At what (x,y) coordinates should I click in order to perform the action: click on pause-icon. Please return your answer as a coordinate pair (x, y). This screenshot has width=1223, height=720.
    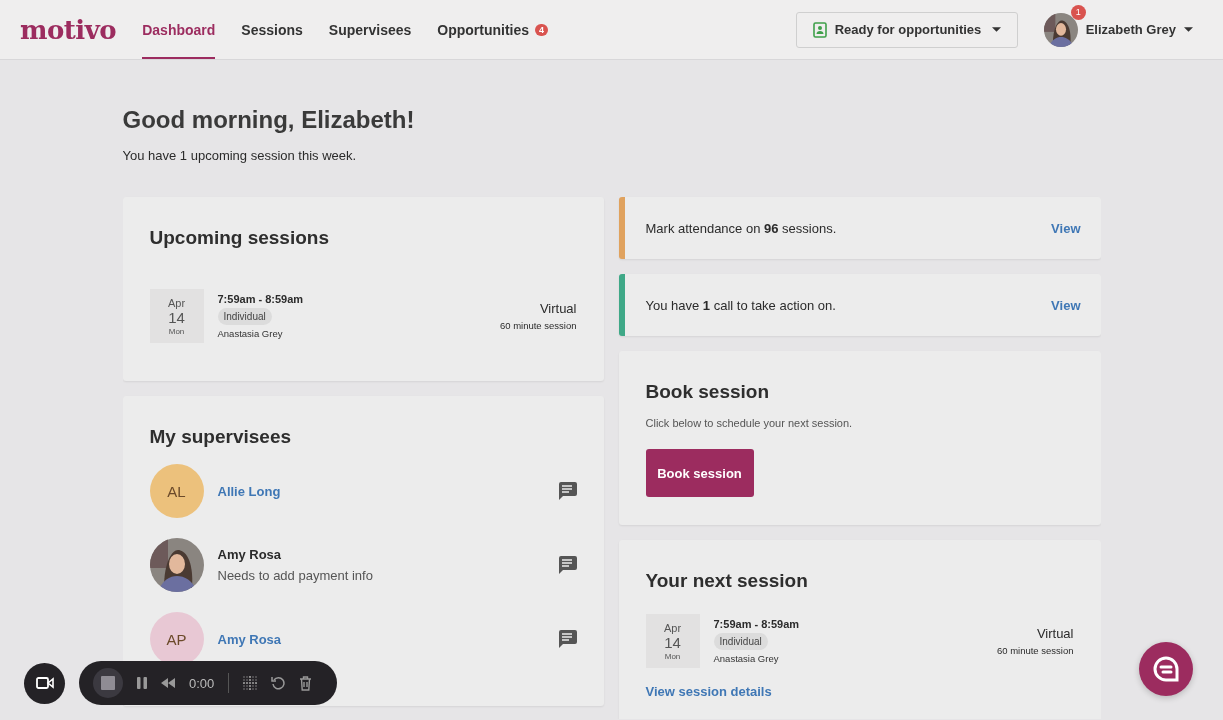
    Looking at the image, I should click on (142, 683).